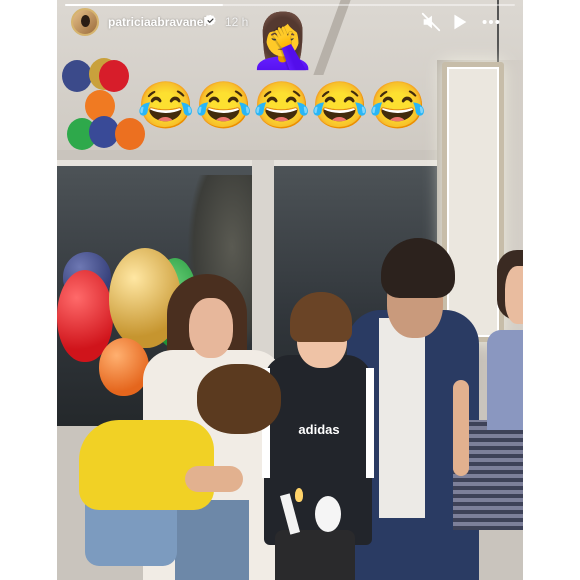  What do you see at coordinates (370, 423) in the screenshot?
I see `shirt-stripe` at bounding box center [370, 423].